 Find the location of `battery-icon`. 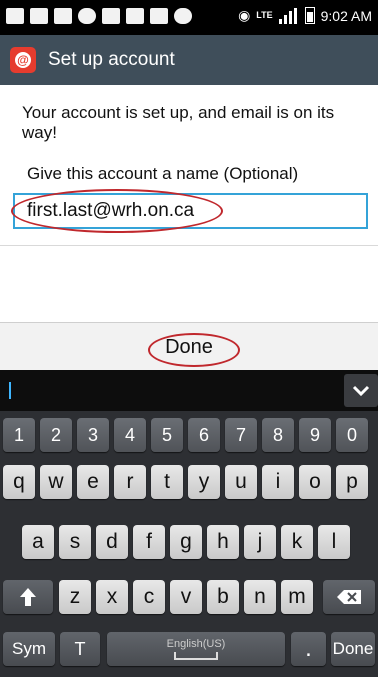

battery-icon is located at coordinates (309, 15).